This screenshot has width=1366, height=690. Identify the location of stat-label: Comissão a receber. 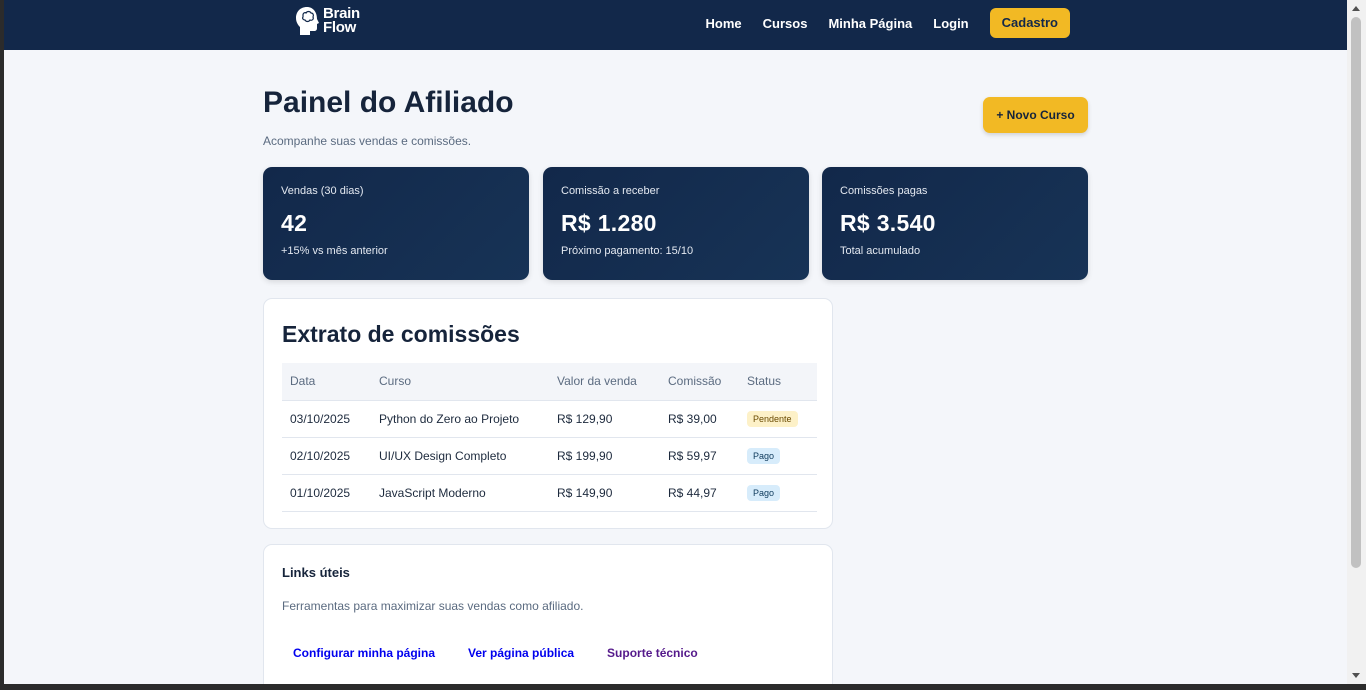
(610, 191).